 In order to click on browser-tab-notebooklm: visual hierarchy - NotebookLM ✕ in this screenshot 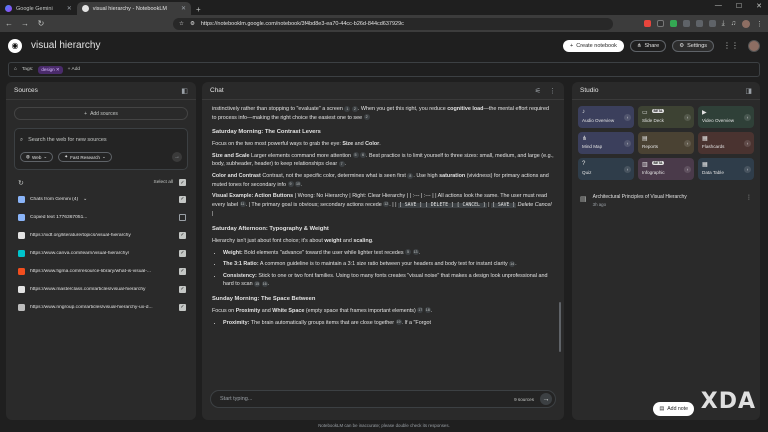, I will do `click(134, 8)`.